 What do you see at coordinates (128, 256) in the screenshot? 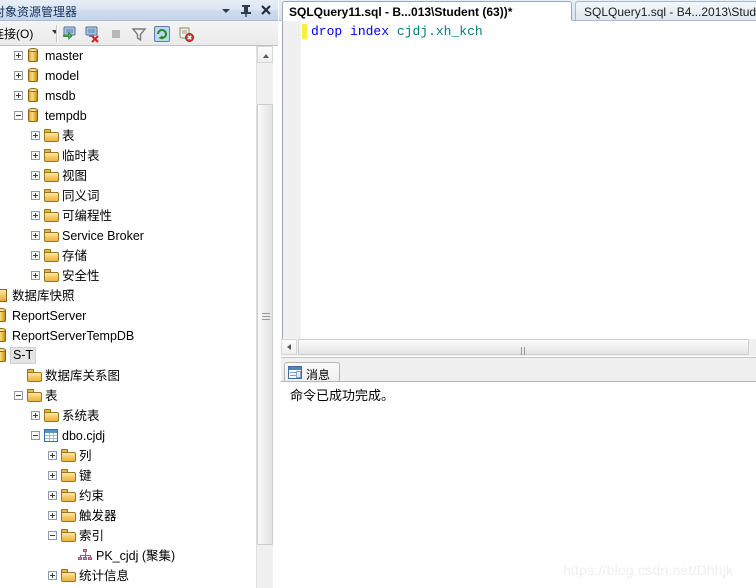
I see `tree-item: 存储` at bounding box center [128, 256].